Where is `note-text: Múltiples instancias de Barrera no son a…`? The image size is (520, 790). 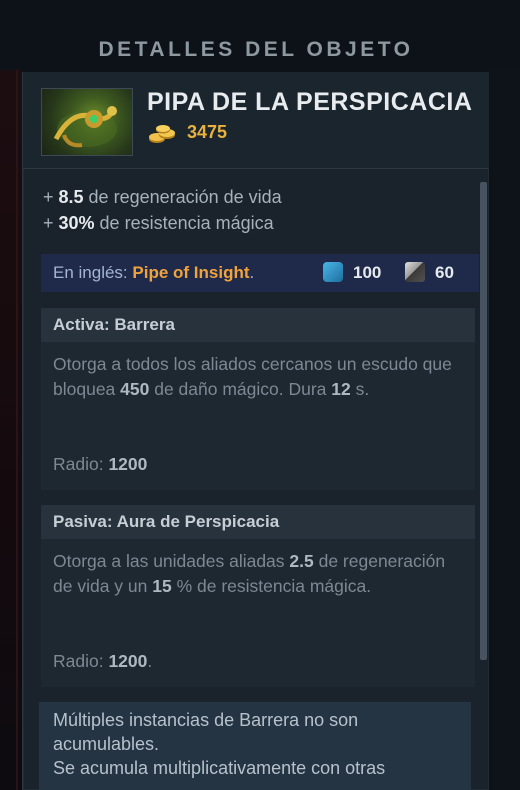 note-text: Múltiples instancias de Barrera no son a… is located at coordinates (206, 732).